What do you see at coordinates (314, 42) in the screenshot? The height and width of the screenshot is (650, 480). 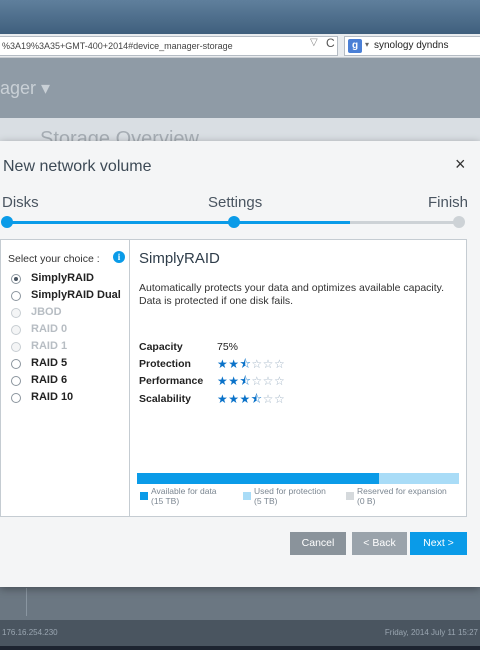 I see `dropdown-arrow-icon: ▽` at bounding box center [314, 42].